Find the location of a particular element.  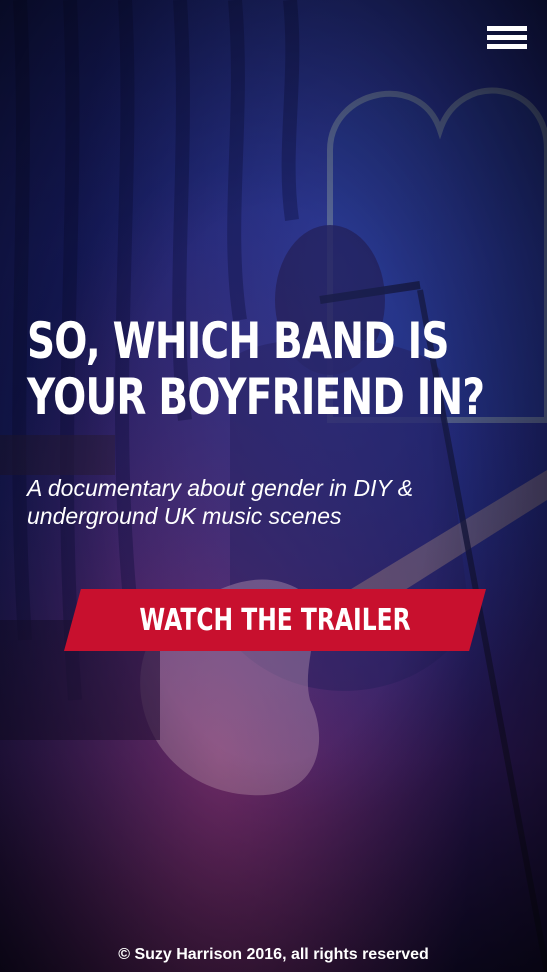

menu-bar-top is located at coordinates (507, 28).